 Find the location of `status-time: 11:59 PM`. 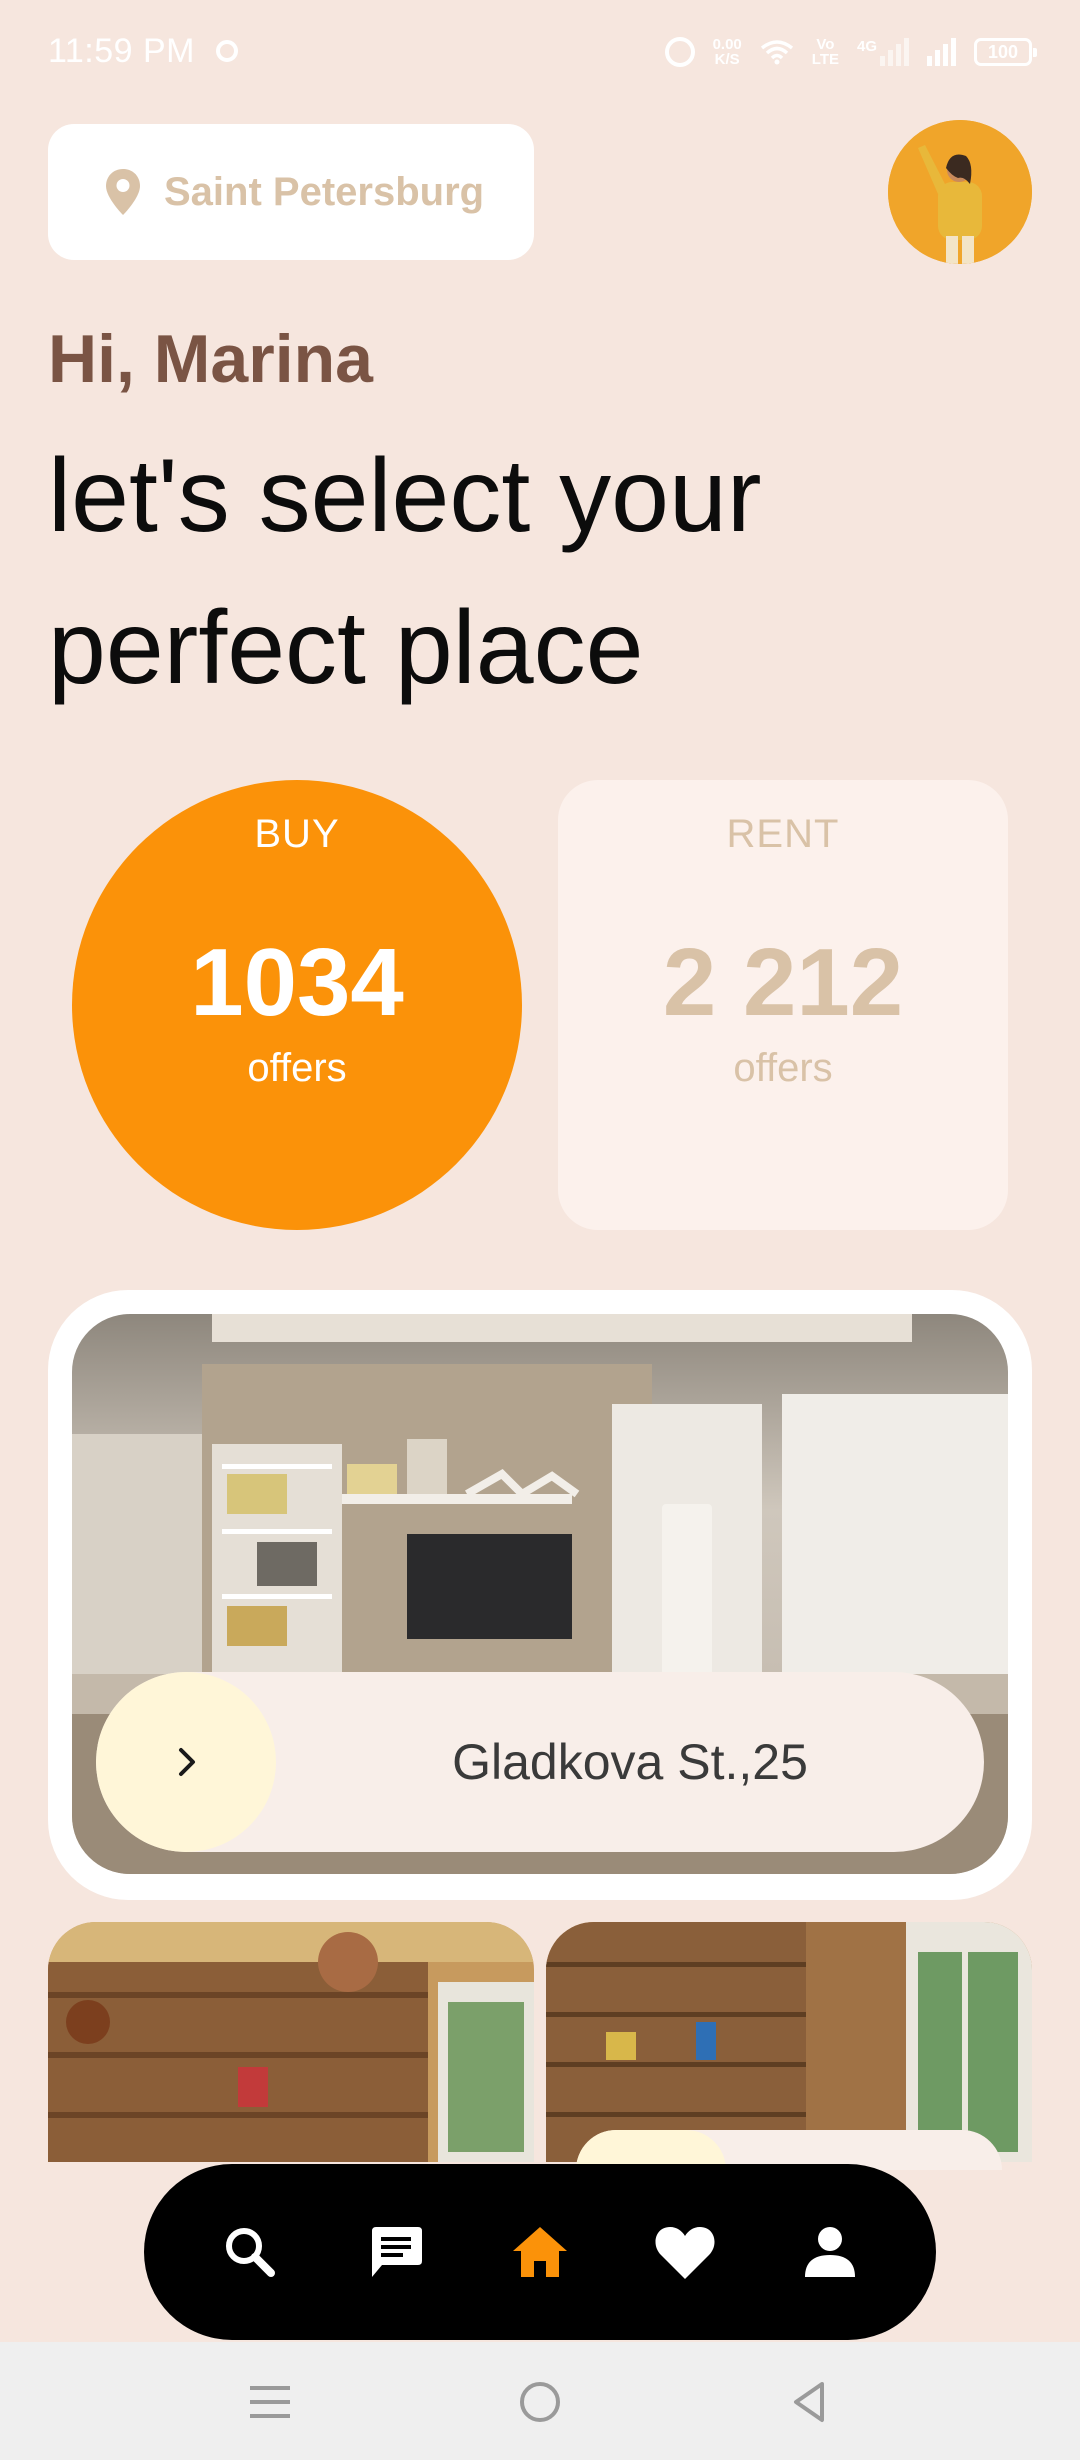

status-time: 11:59 PM is located at coordinates (122, 51).